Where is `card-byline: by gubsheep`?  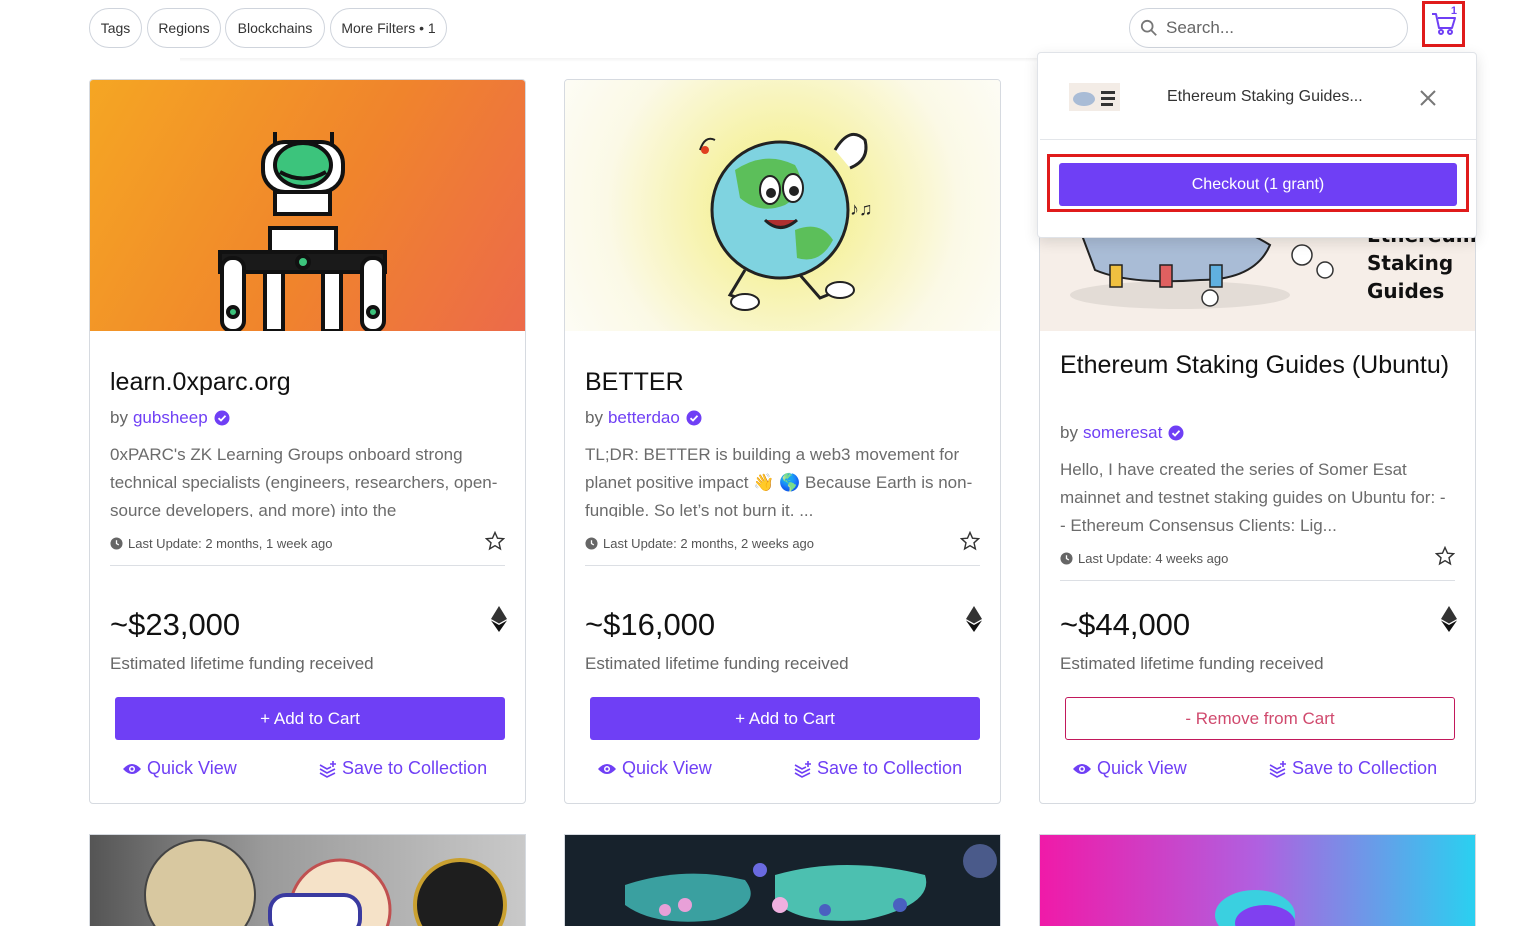
card-byline: by gubsheep is located at coordinates (170, 418).